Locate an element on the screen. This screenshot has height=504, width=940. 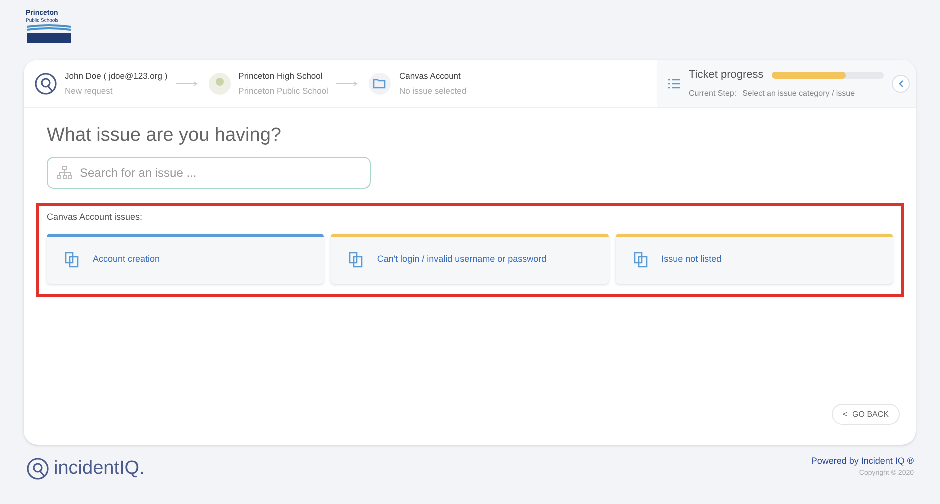
folder-icon is located at coordinates (380, 84).